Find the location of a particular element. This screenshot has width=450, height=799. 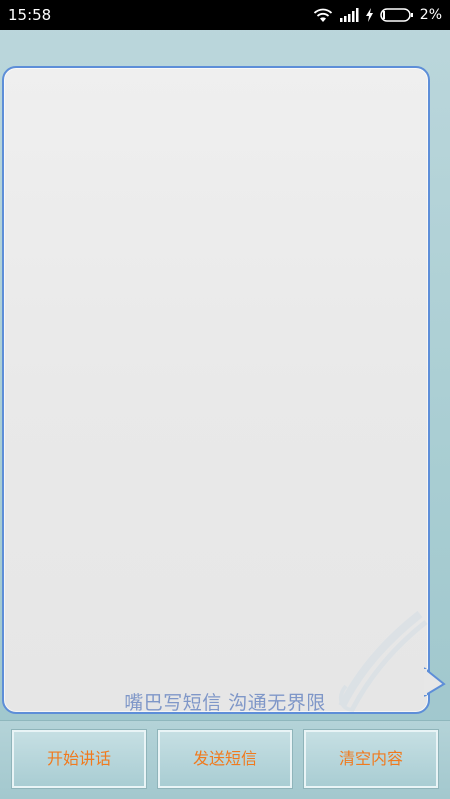

battery-percent: 2% is located at coordinates (430, 15).